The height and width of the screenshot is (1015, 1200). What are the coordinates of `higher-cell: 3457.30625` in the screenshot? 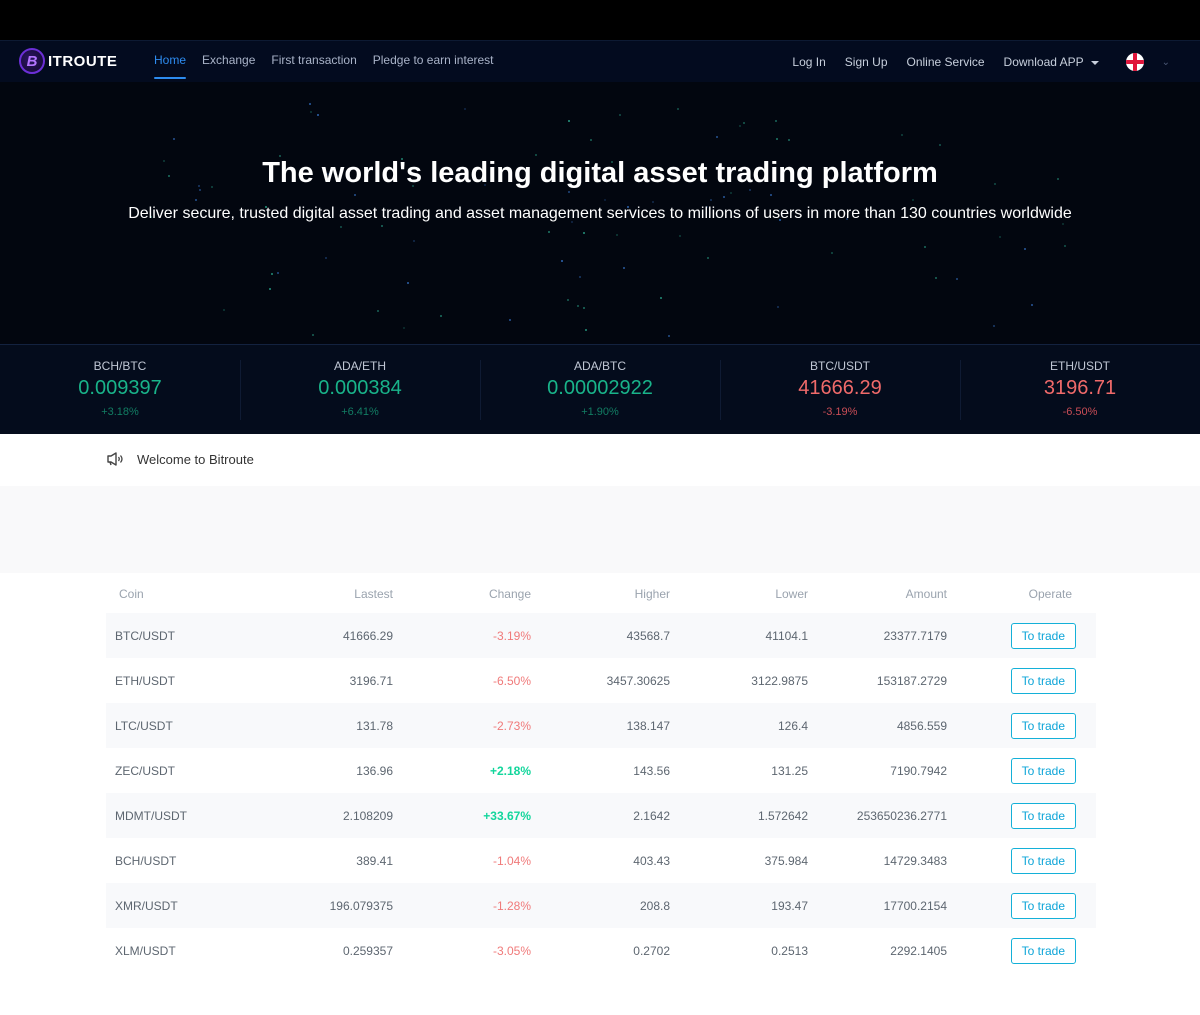 It's located at (638, 680).